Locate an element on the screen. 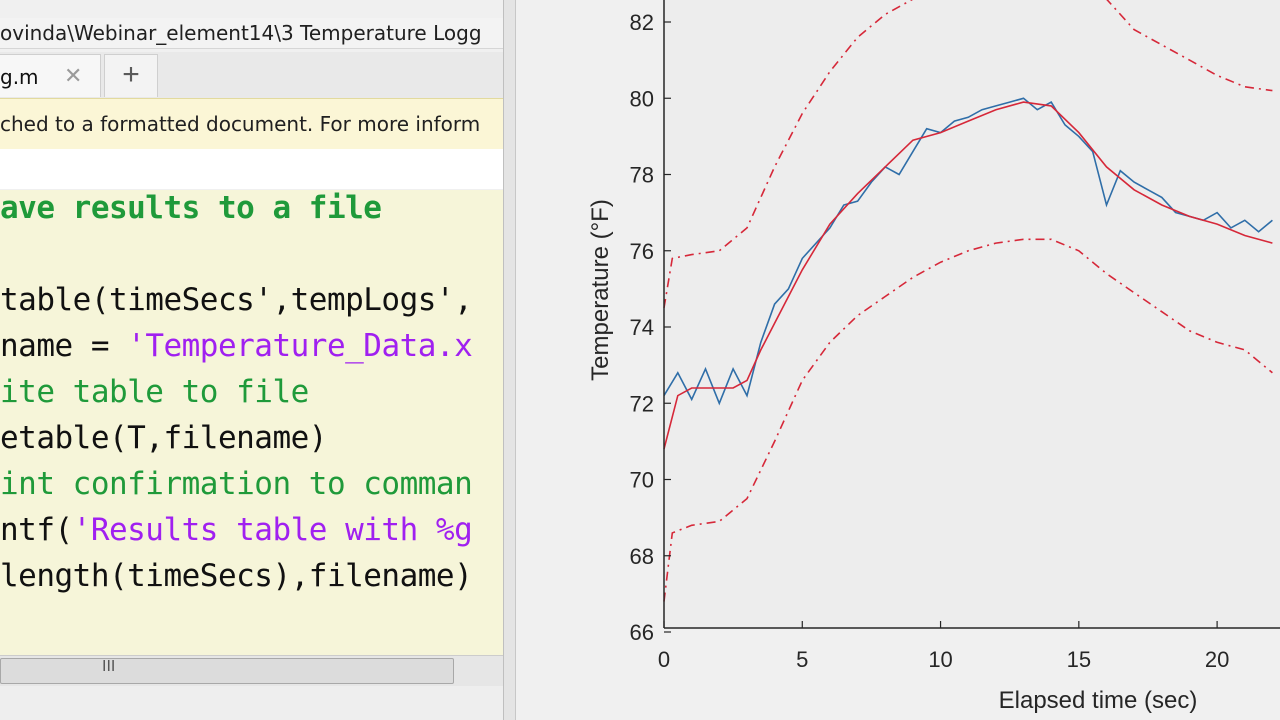 The height and width of the screenshot is (720, 1280). code-token: etable(T,filename) is located at coordinates (163, 438).